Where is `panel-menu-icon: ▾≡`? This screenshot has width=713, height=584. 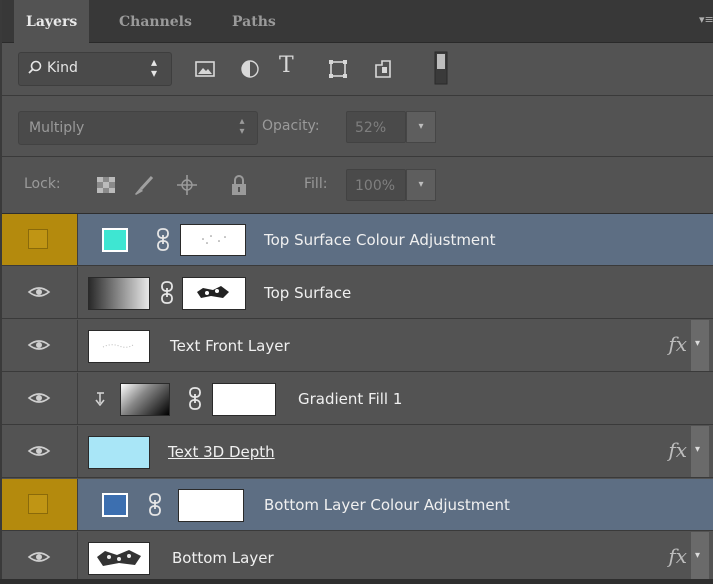
panel-menu-icon: ▾≡ is located at coordinates (706, 20).